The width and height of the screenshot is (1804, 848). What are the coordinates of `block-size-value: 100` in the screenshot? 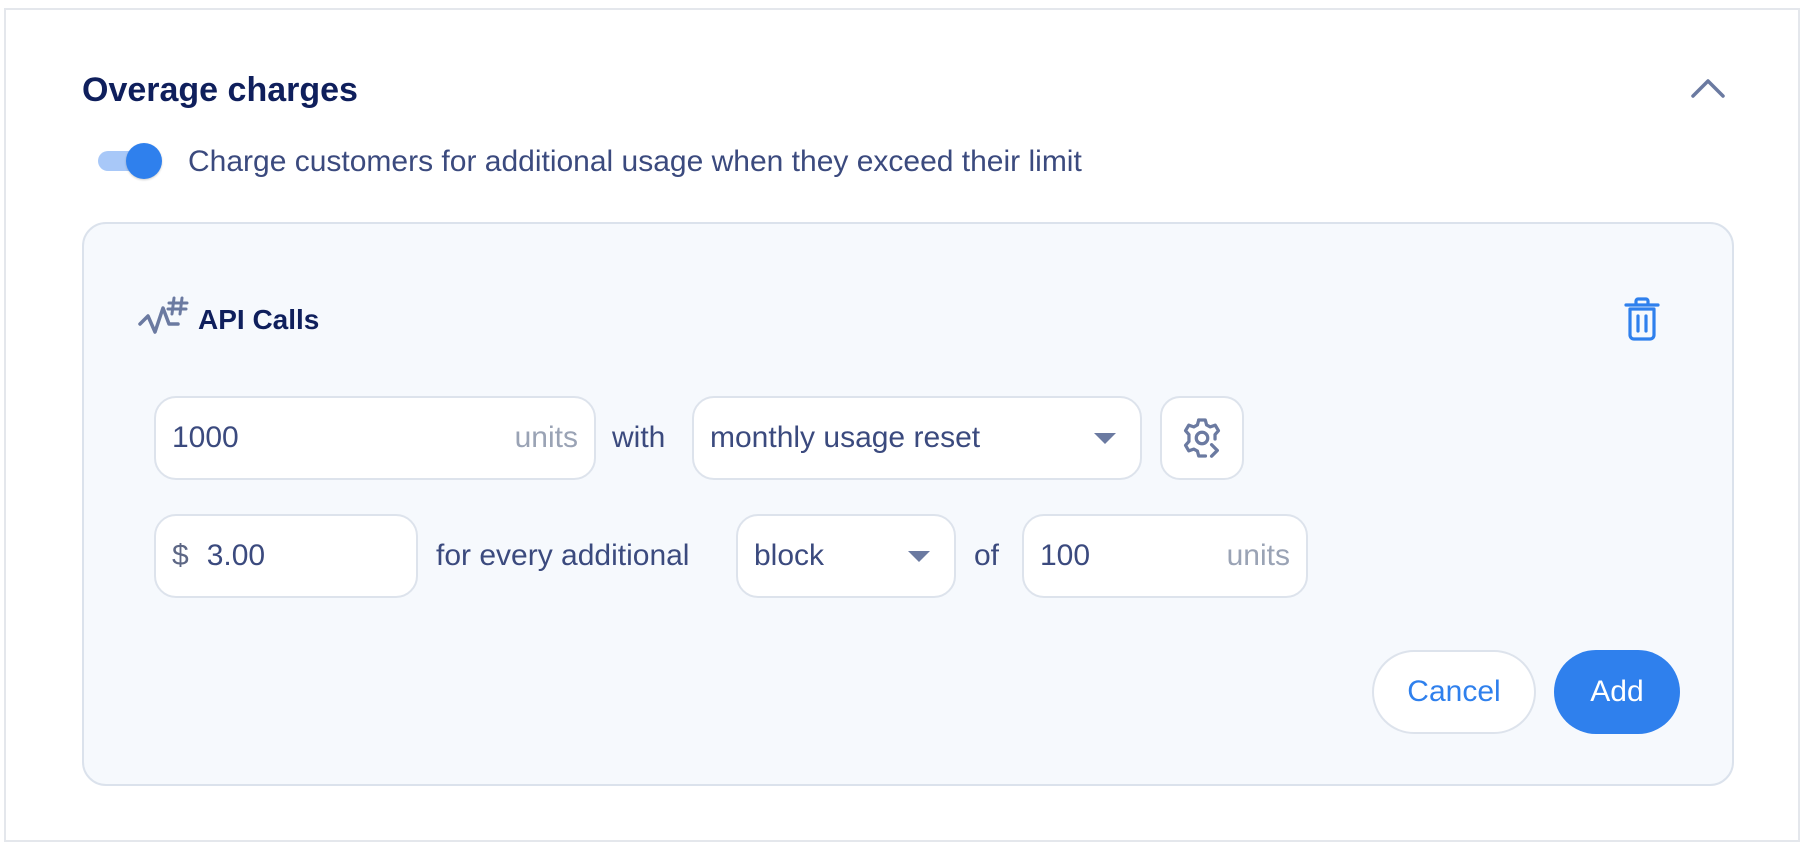 It's located at (1065, 555).